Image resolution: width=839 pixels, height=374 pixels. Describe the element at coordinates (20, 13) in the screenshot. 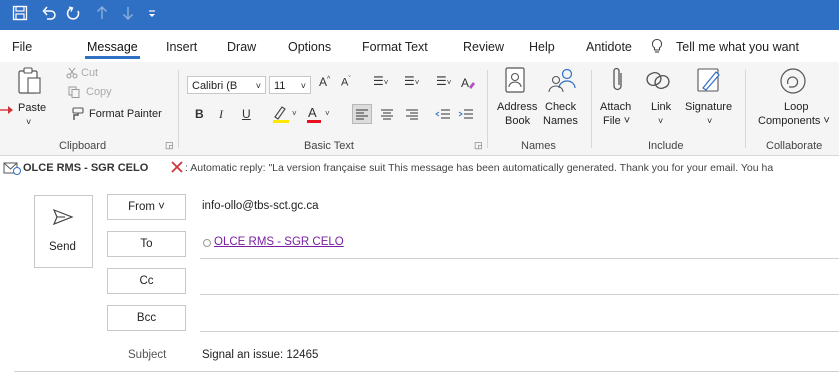

I see `save-icon` at that location.